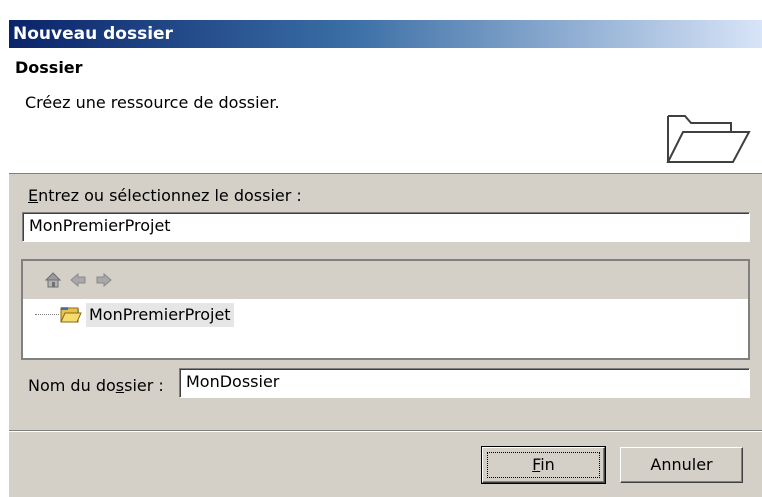  Describe the element at coordinates (547, 464) in the screenshot. I see `finish-button-label-rest: in` at that location.